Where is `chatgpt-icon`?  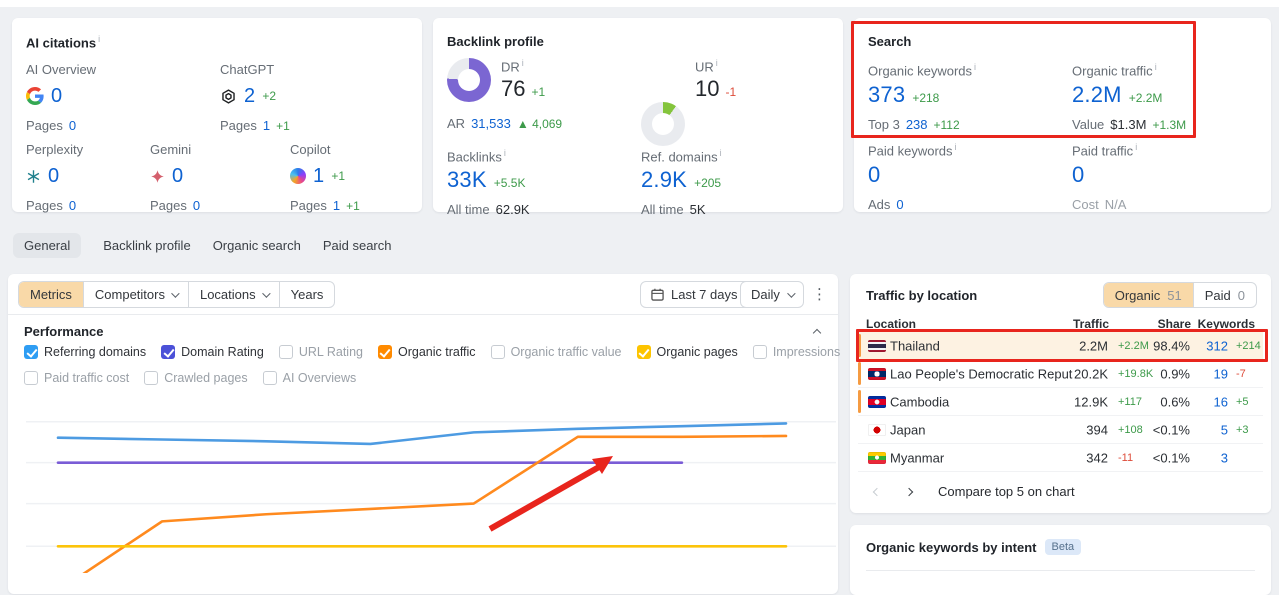 chatgpt-icon is located at coordinates (228, 96).